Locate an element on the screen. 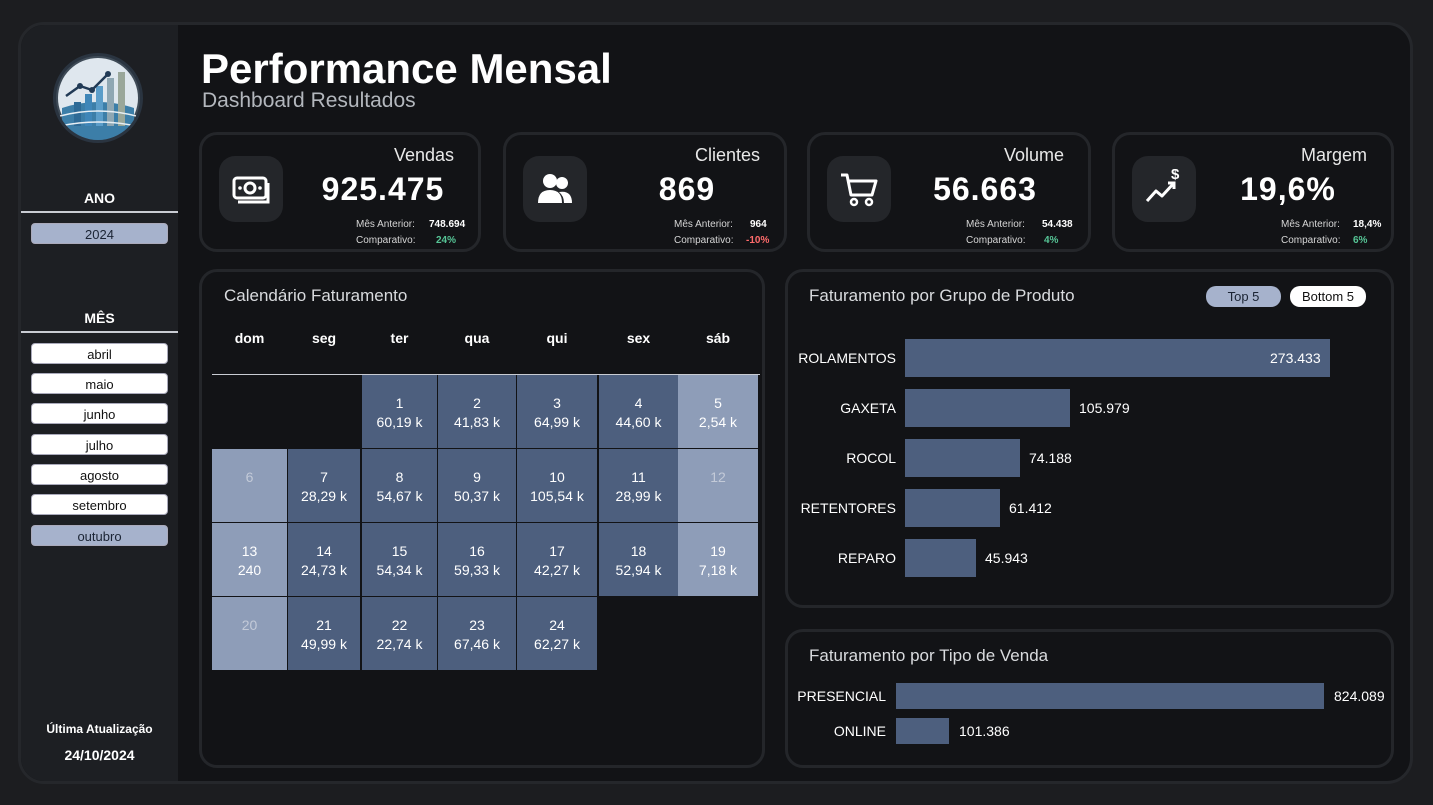 This screenshot has width=1433, height=805. weekday-header: dom is located at coordinates (249, 338).